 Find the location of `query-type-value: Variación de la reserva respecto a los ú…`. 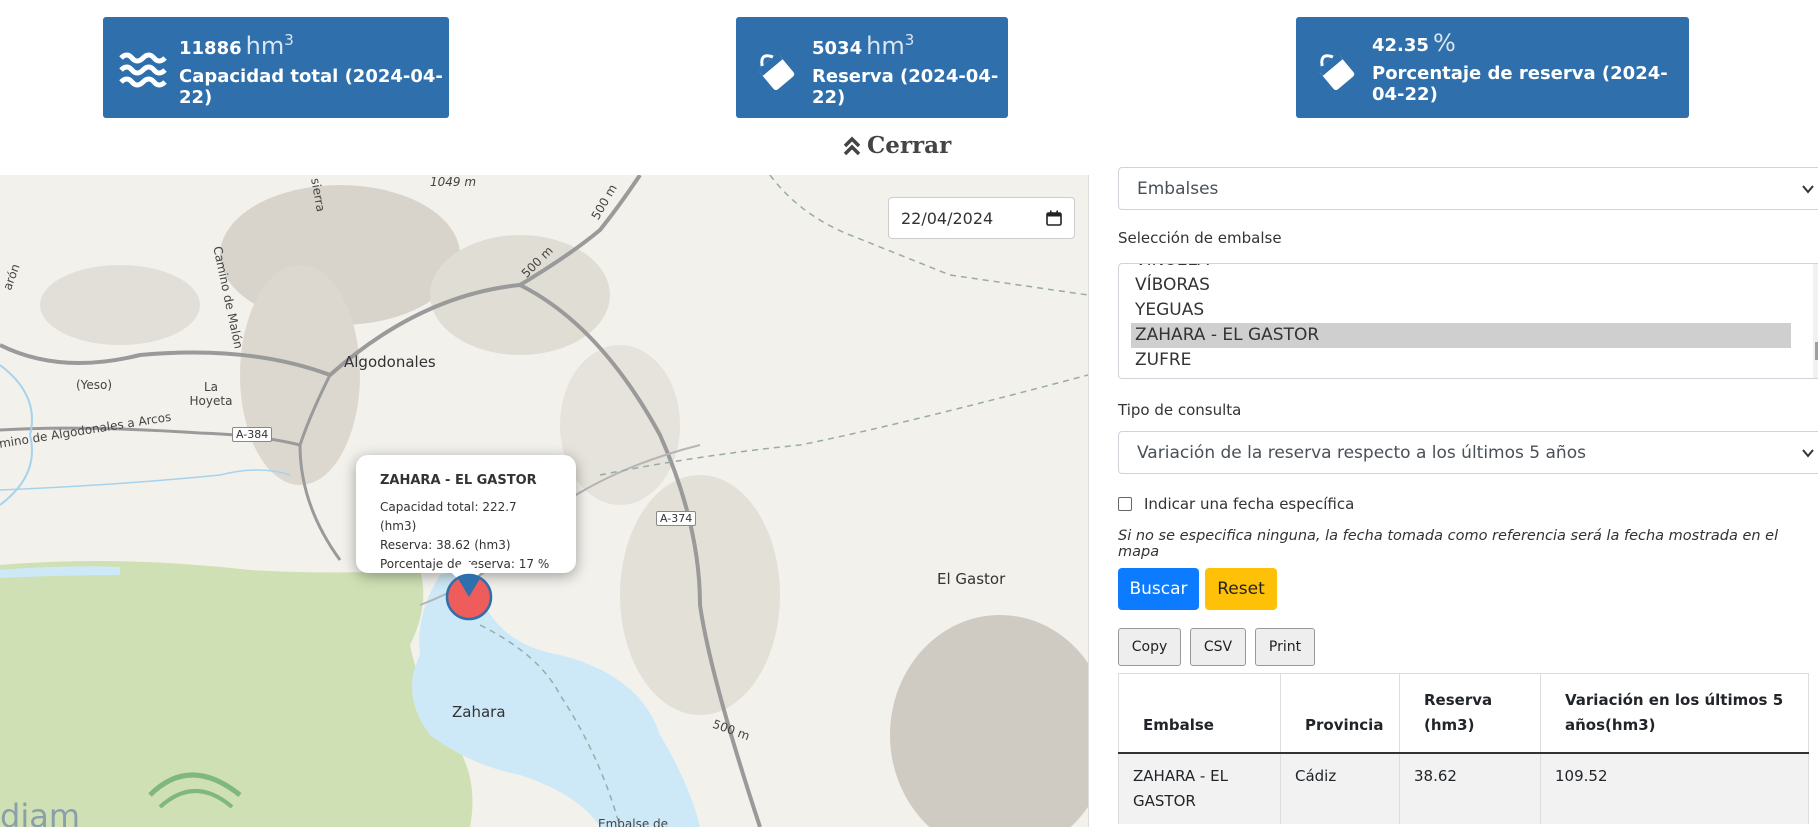

query-type-value: Variación de la reserva respecto a los ú… is located at coordinates (1361, 452).